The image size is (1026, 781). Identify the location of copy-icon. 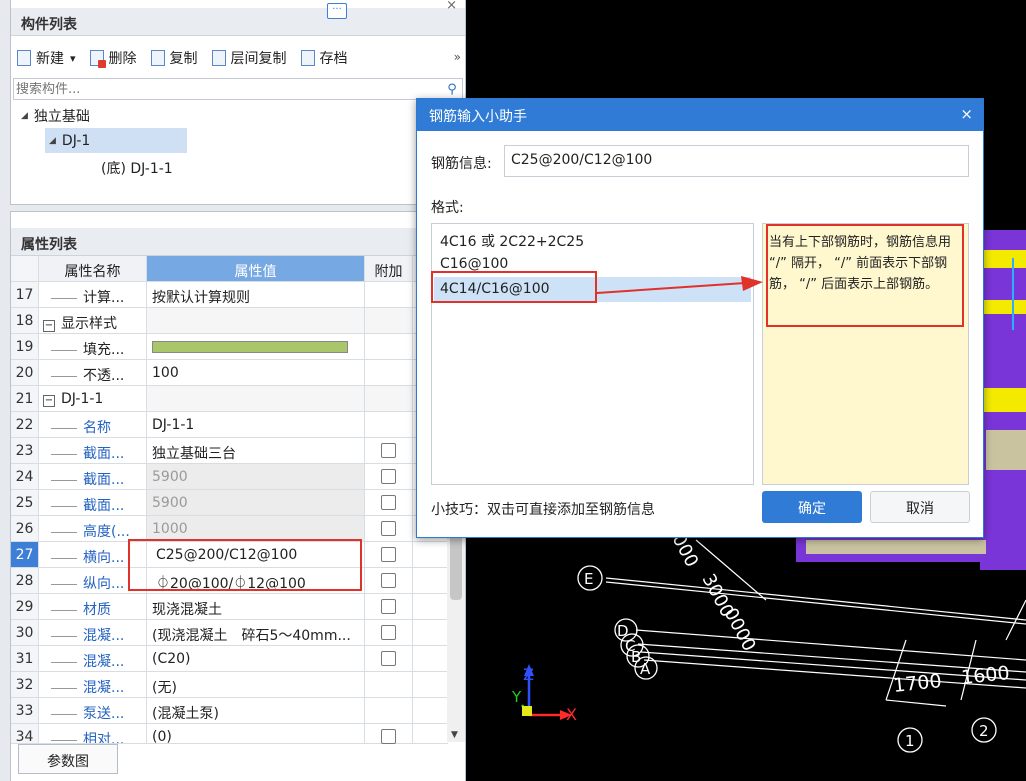
(157, 58).